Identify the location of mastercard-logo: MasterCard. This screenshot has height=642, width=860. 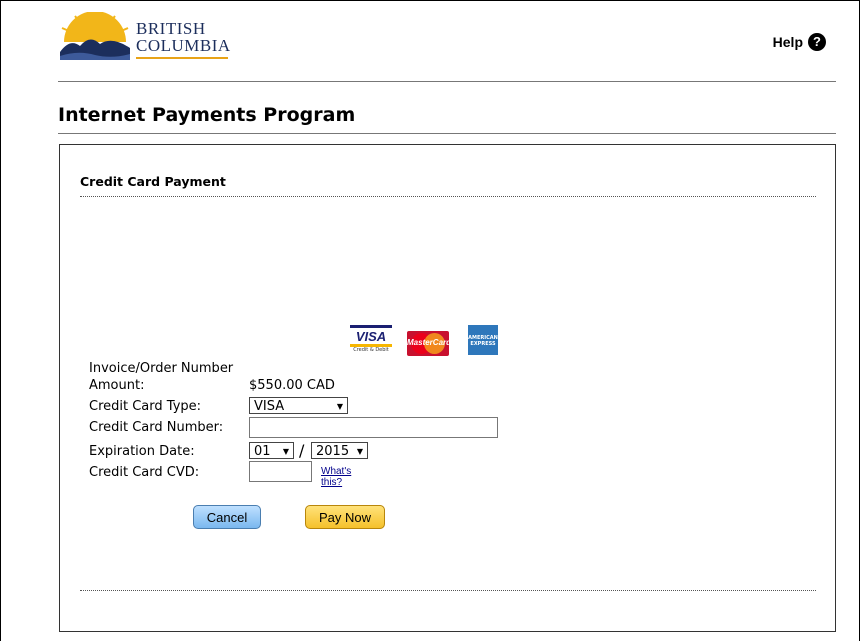
(428, 343).